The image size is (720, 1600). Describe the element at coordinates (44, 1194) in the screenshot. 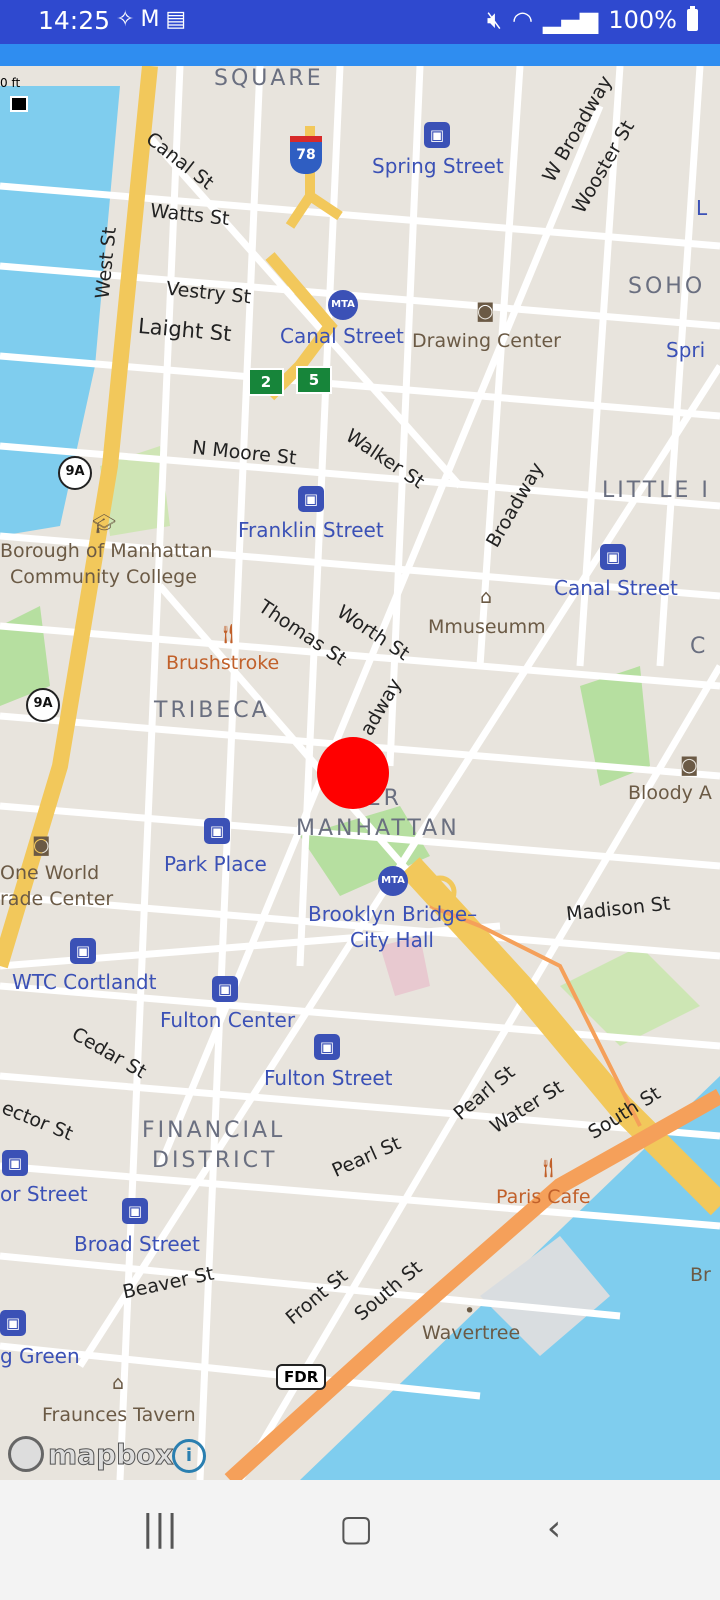

I see `station-label: or Street` at that location.